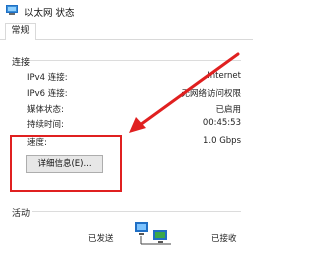 The width and height of the screenshot is (320, 258). I want to click on network-computers-icon, so click(153, 233).